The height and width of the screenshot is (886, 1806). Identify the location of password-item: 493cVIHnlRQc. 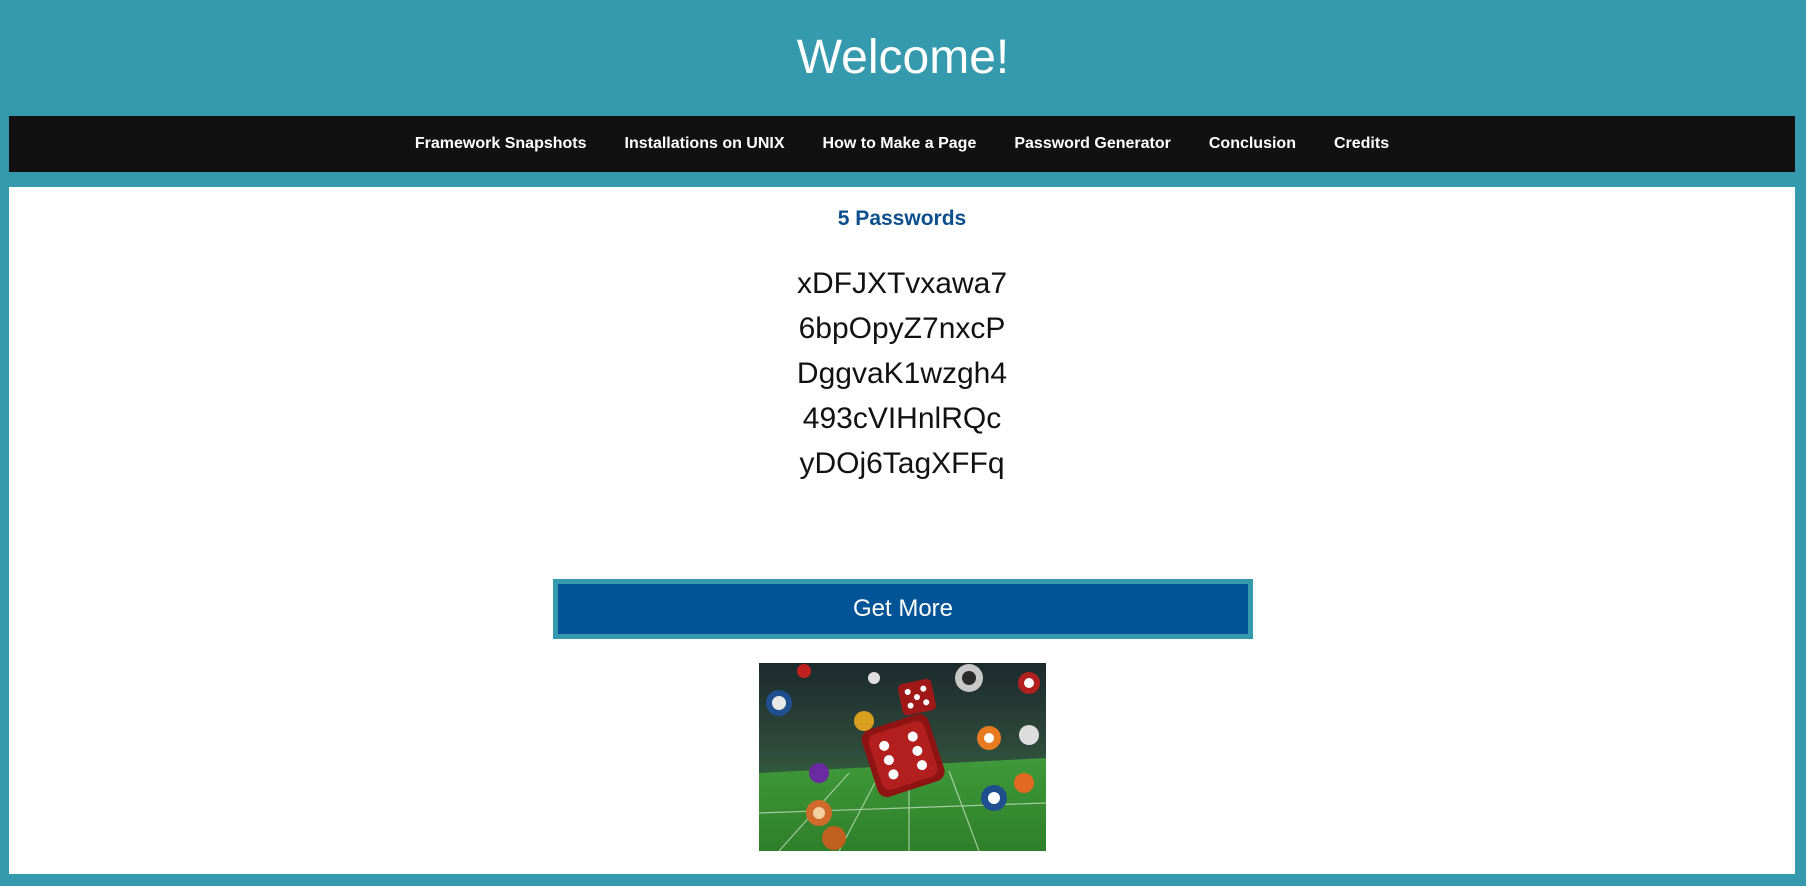
(902, 418).